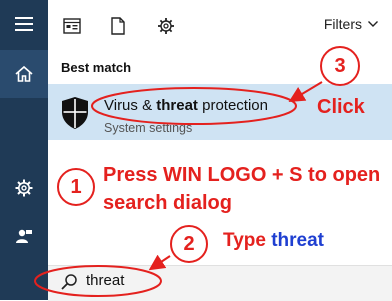  I want to click on apps-icon, so click(72, 26).